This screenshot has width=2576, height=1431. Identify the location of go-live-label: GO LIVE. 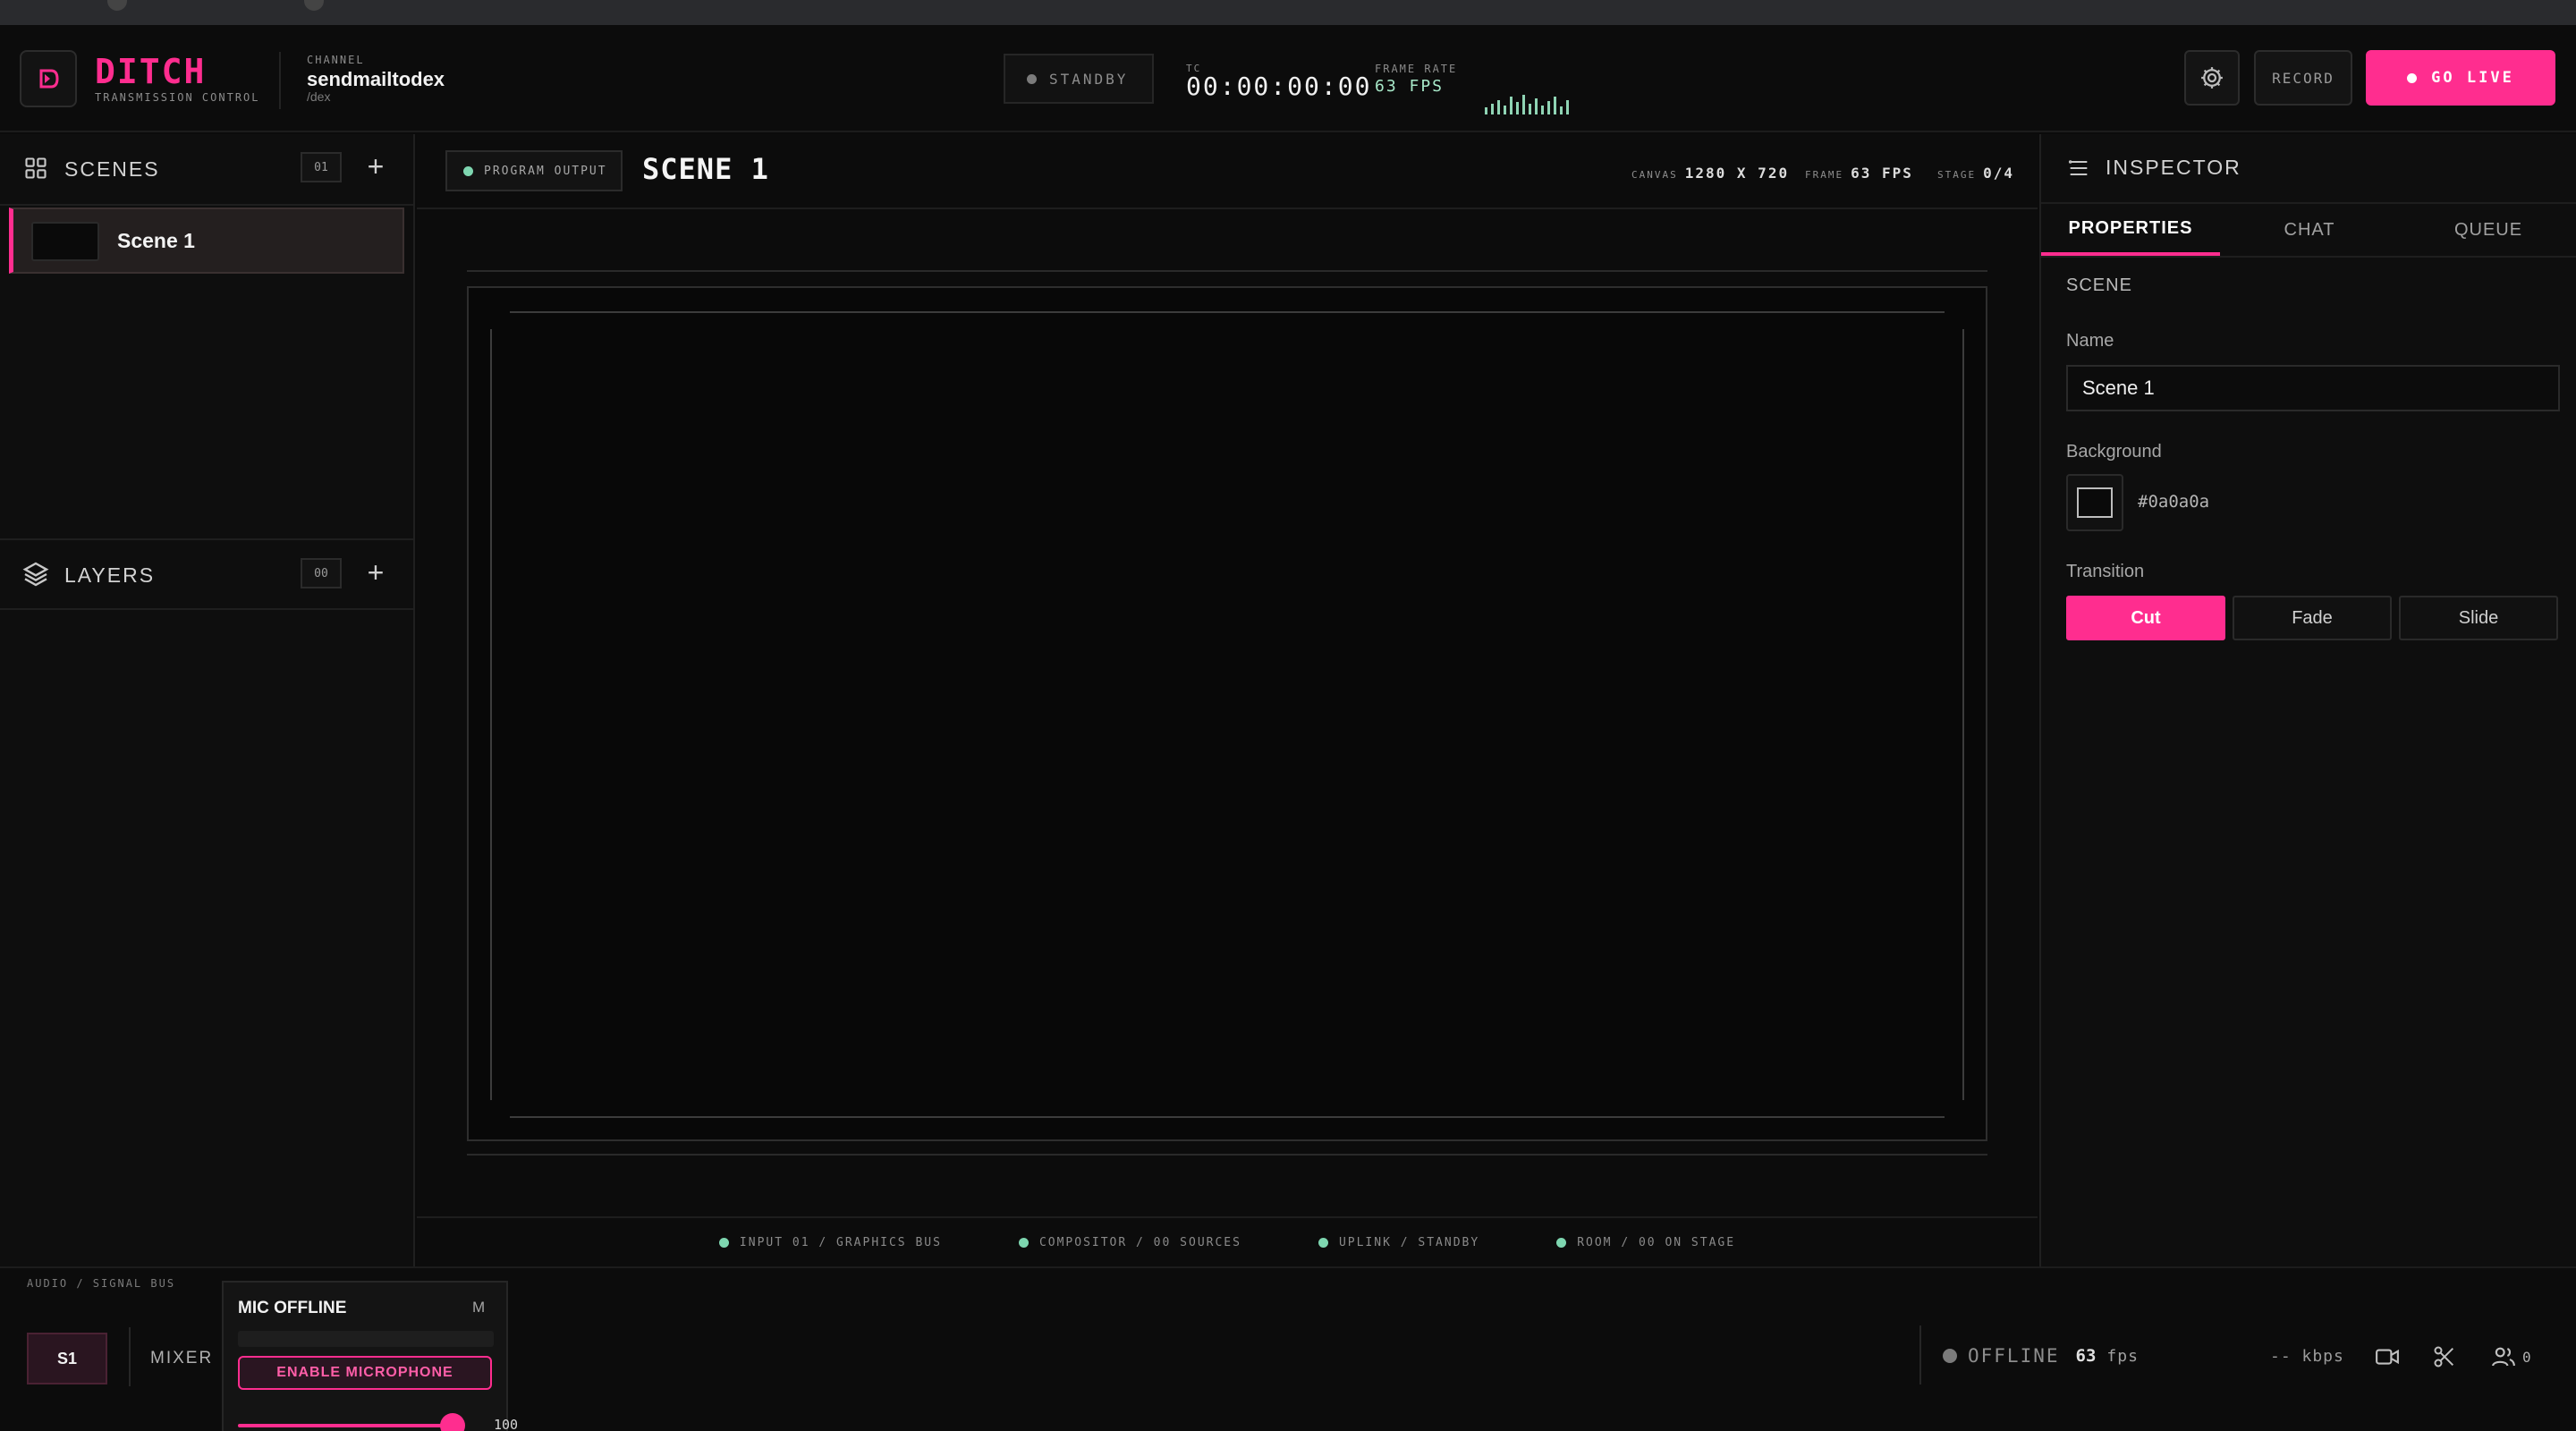
(2472, 78).